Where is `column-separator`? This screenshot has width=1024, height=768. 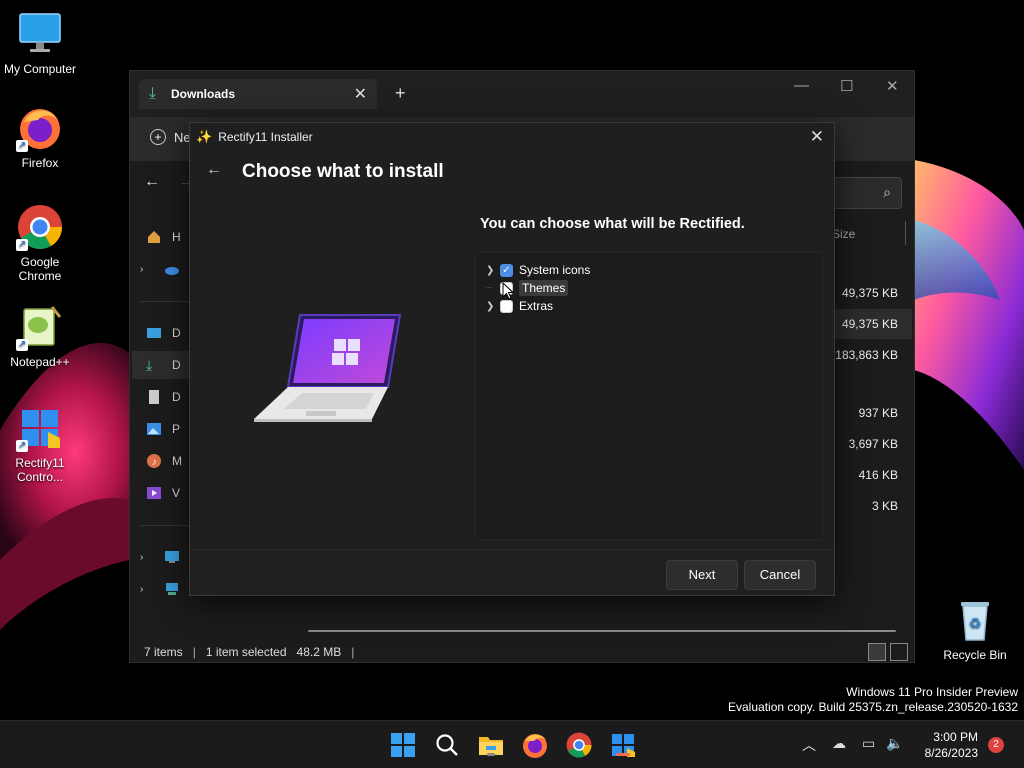
column-separator is located at coordinates (905, 233).